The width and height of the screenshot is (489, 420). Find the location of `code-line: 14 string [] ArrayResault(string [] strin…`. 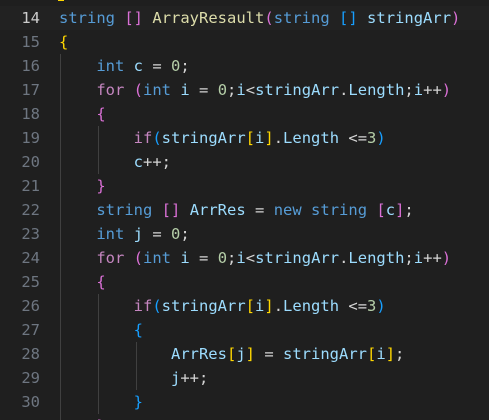

code-line: 14 string [] ArrayResault(string [] strin… is located at coordinates (244, 18).